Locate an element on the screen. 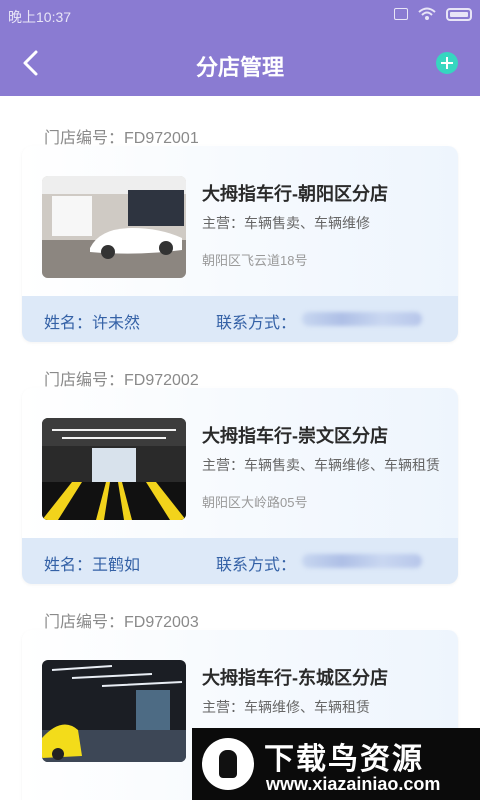 The image size is (480, 800). store-name: 大拇指车行-朝阳区分店 is located at coordinates (295, 194).